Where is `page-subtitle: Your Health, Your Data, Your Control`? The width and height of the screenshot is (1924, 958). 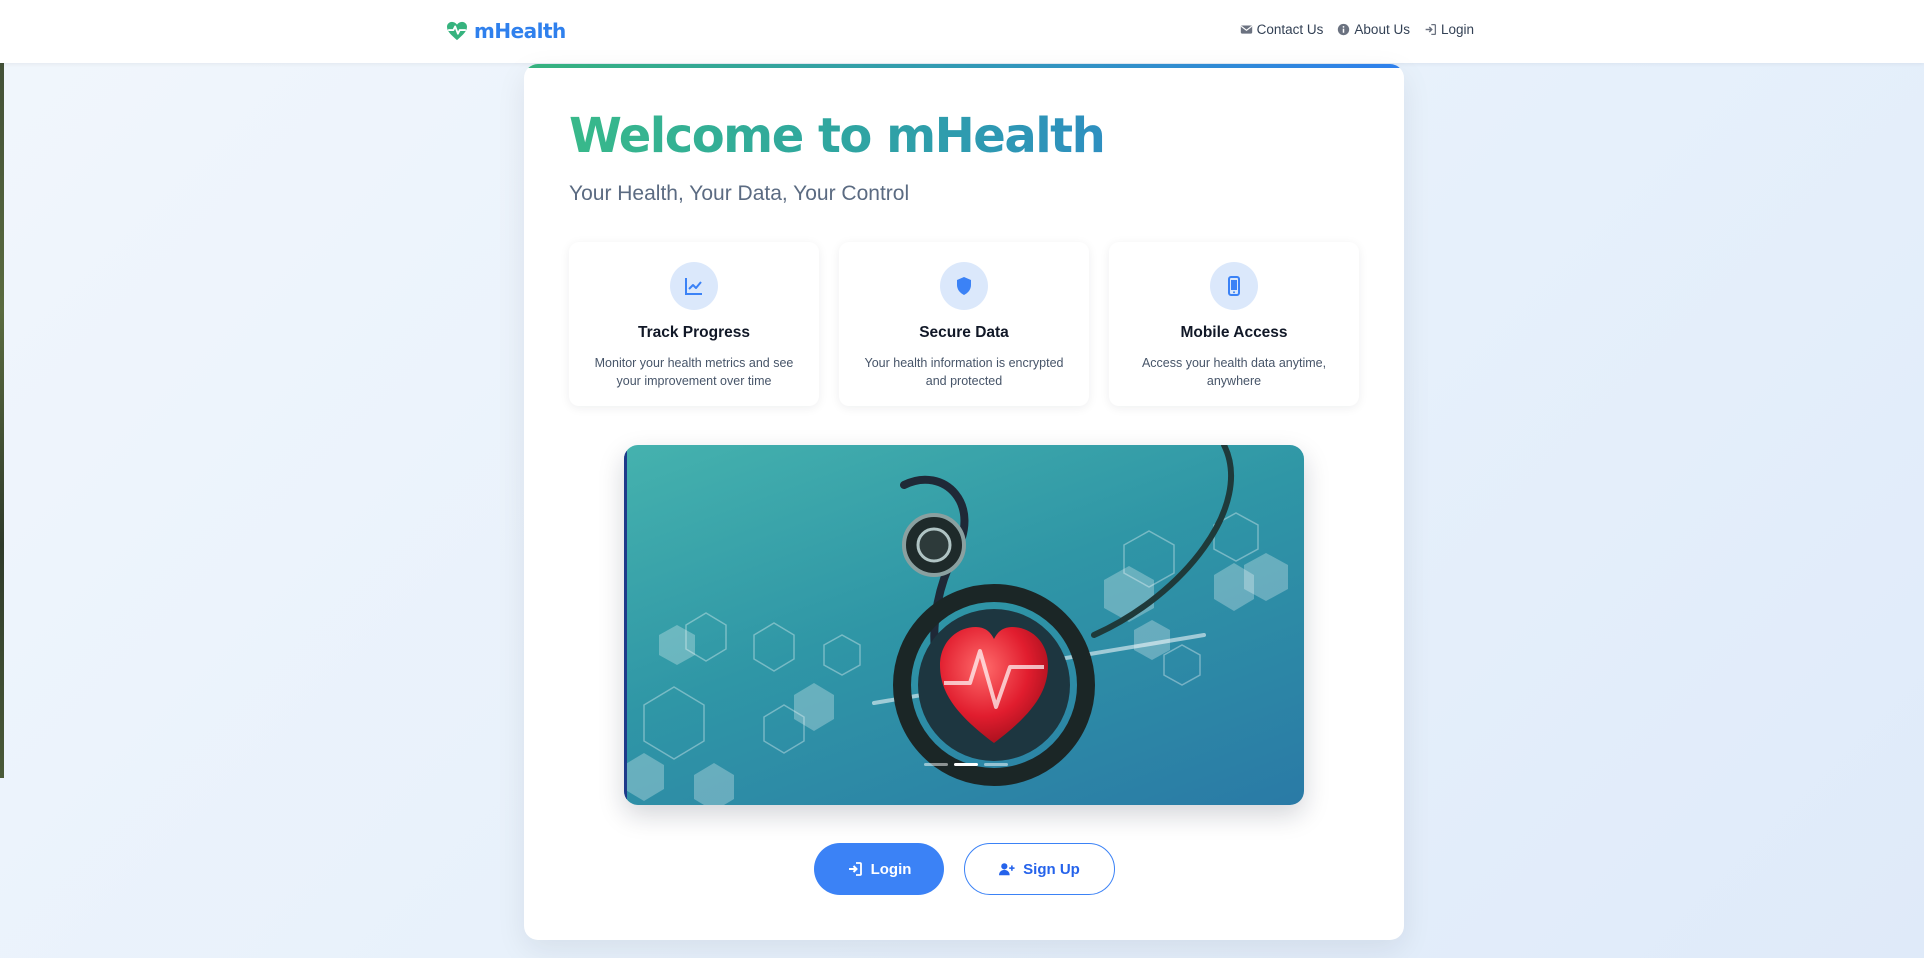
page-subtitle: Your Health, Your Data, Your Control is located at coordinates (739, 193).